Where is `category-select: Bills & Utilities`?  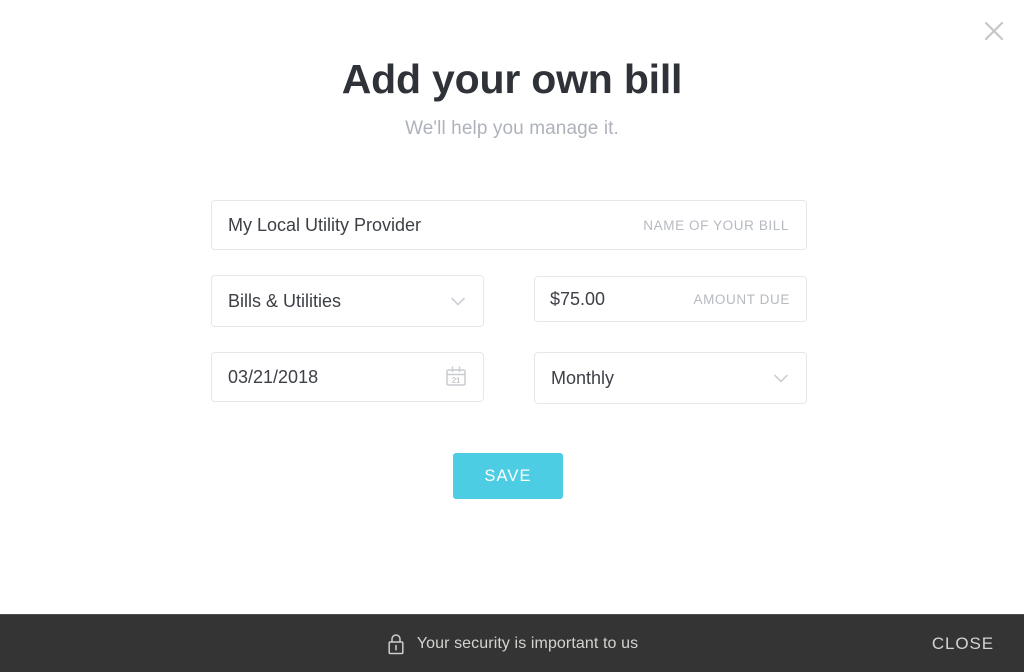 category-select: Bills & Utilities is located at coordinates (347, 301).